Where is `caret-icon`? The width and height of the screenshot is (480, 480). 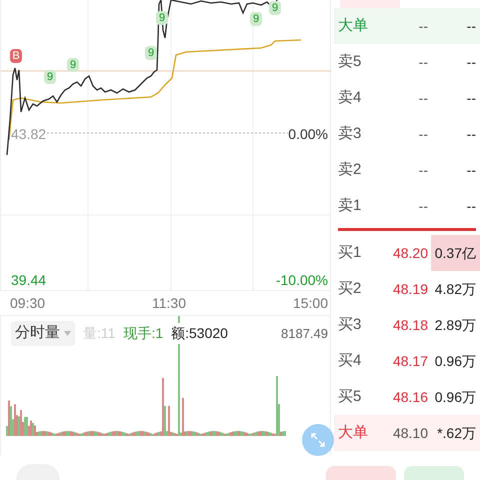 caret-icon is located at coordinates (67, 333).